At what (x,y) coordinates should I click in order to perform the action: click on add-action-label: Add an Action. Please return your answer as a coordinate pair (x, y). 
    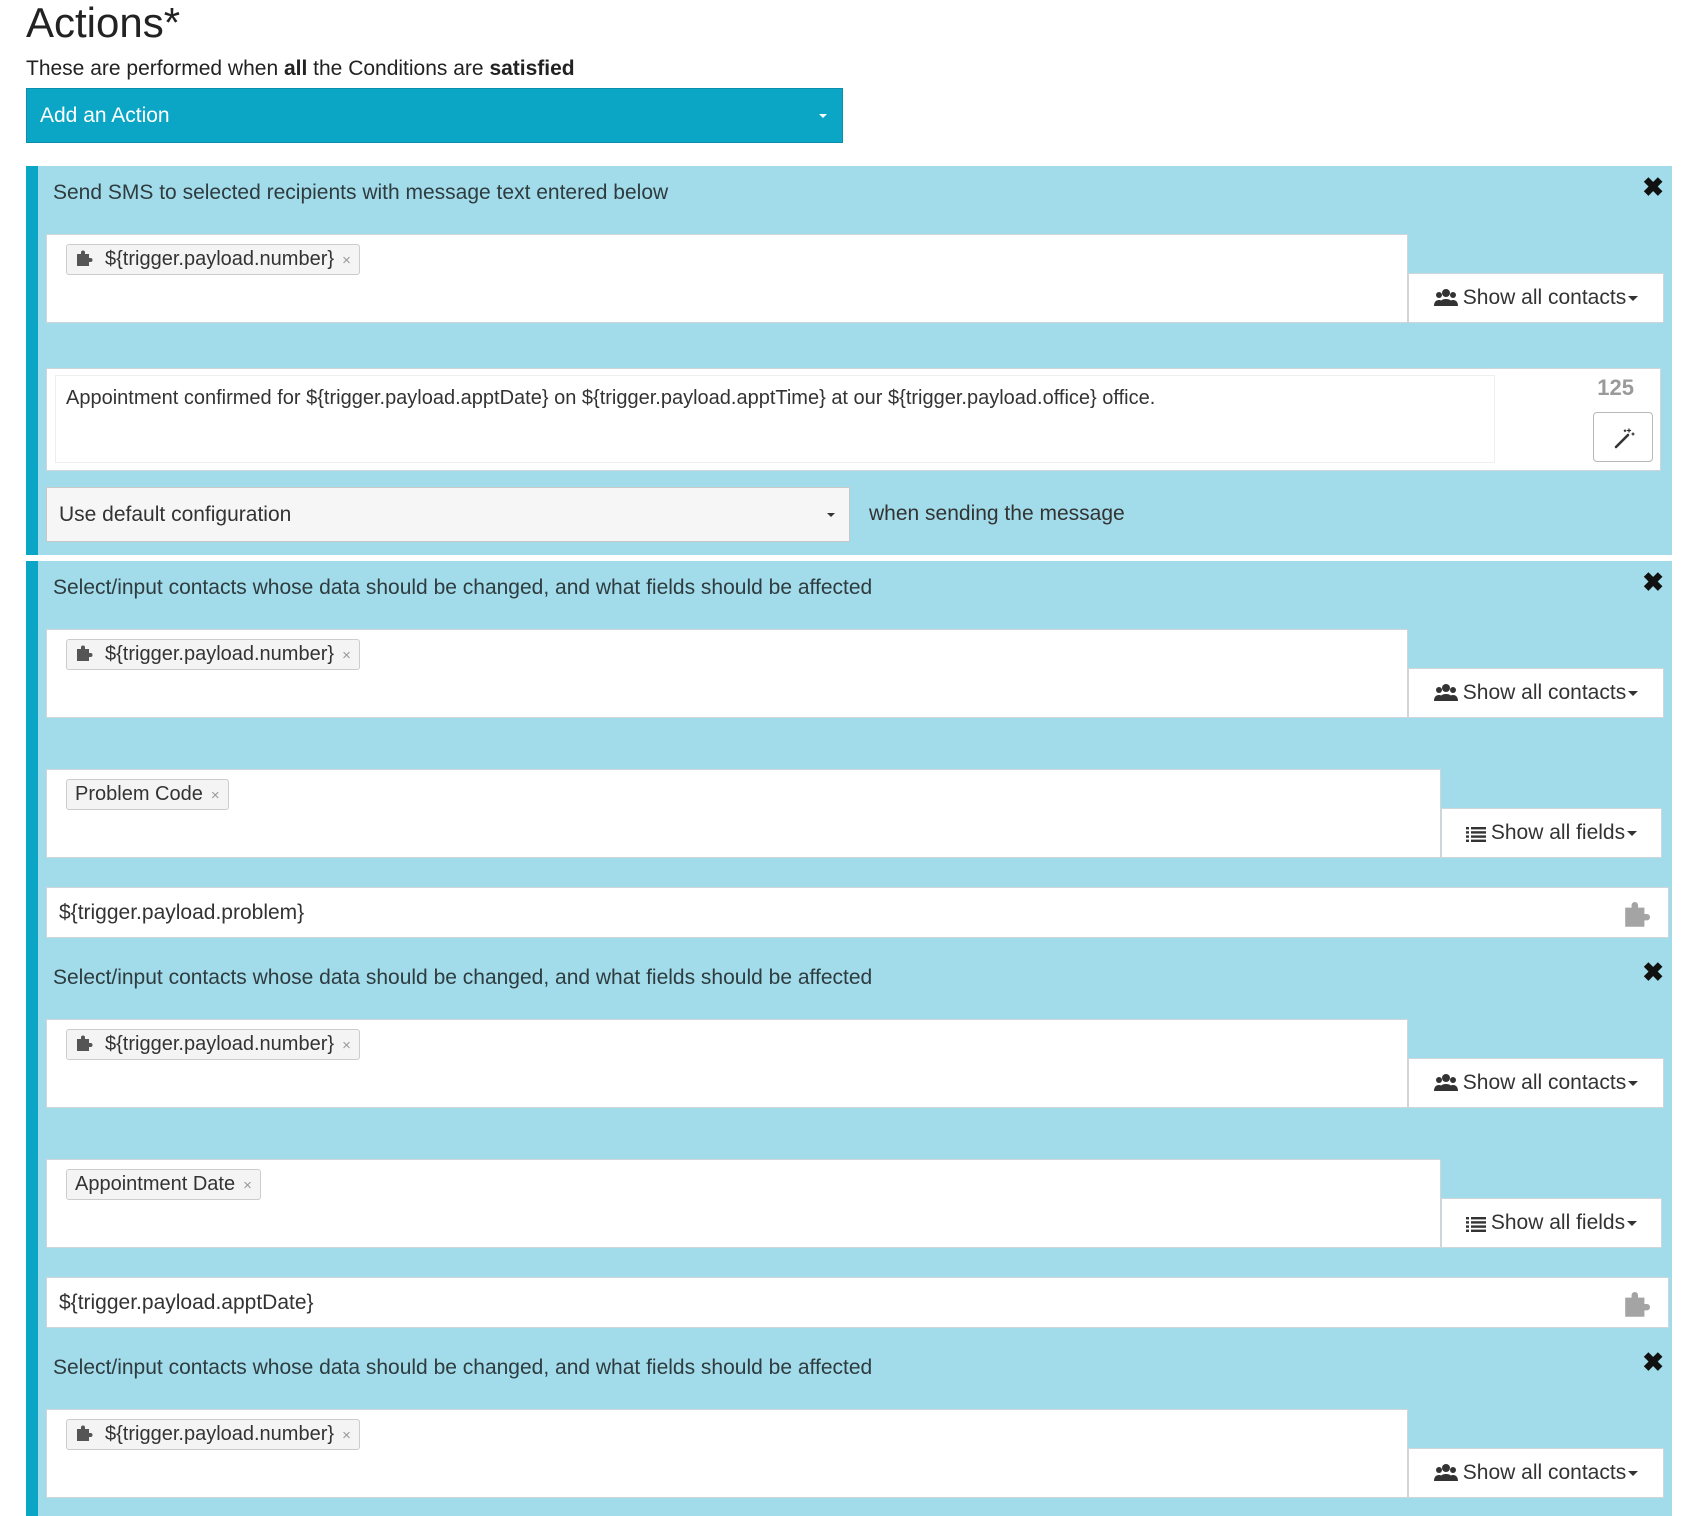
    Looking at the image, I should click on (105, 115).